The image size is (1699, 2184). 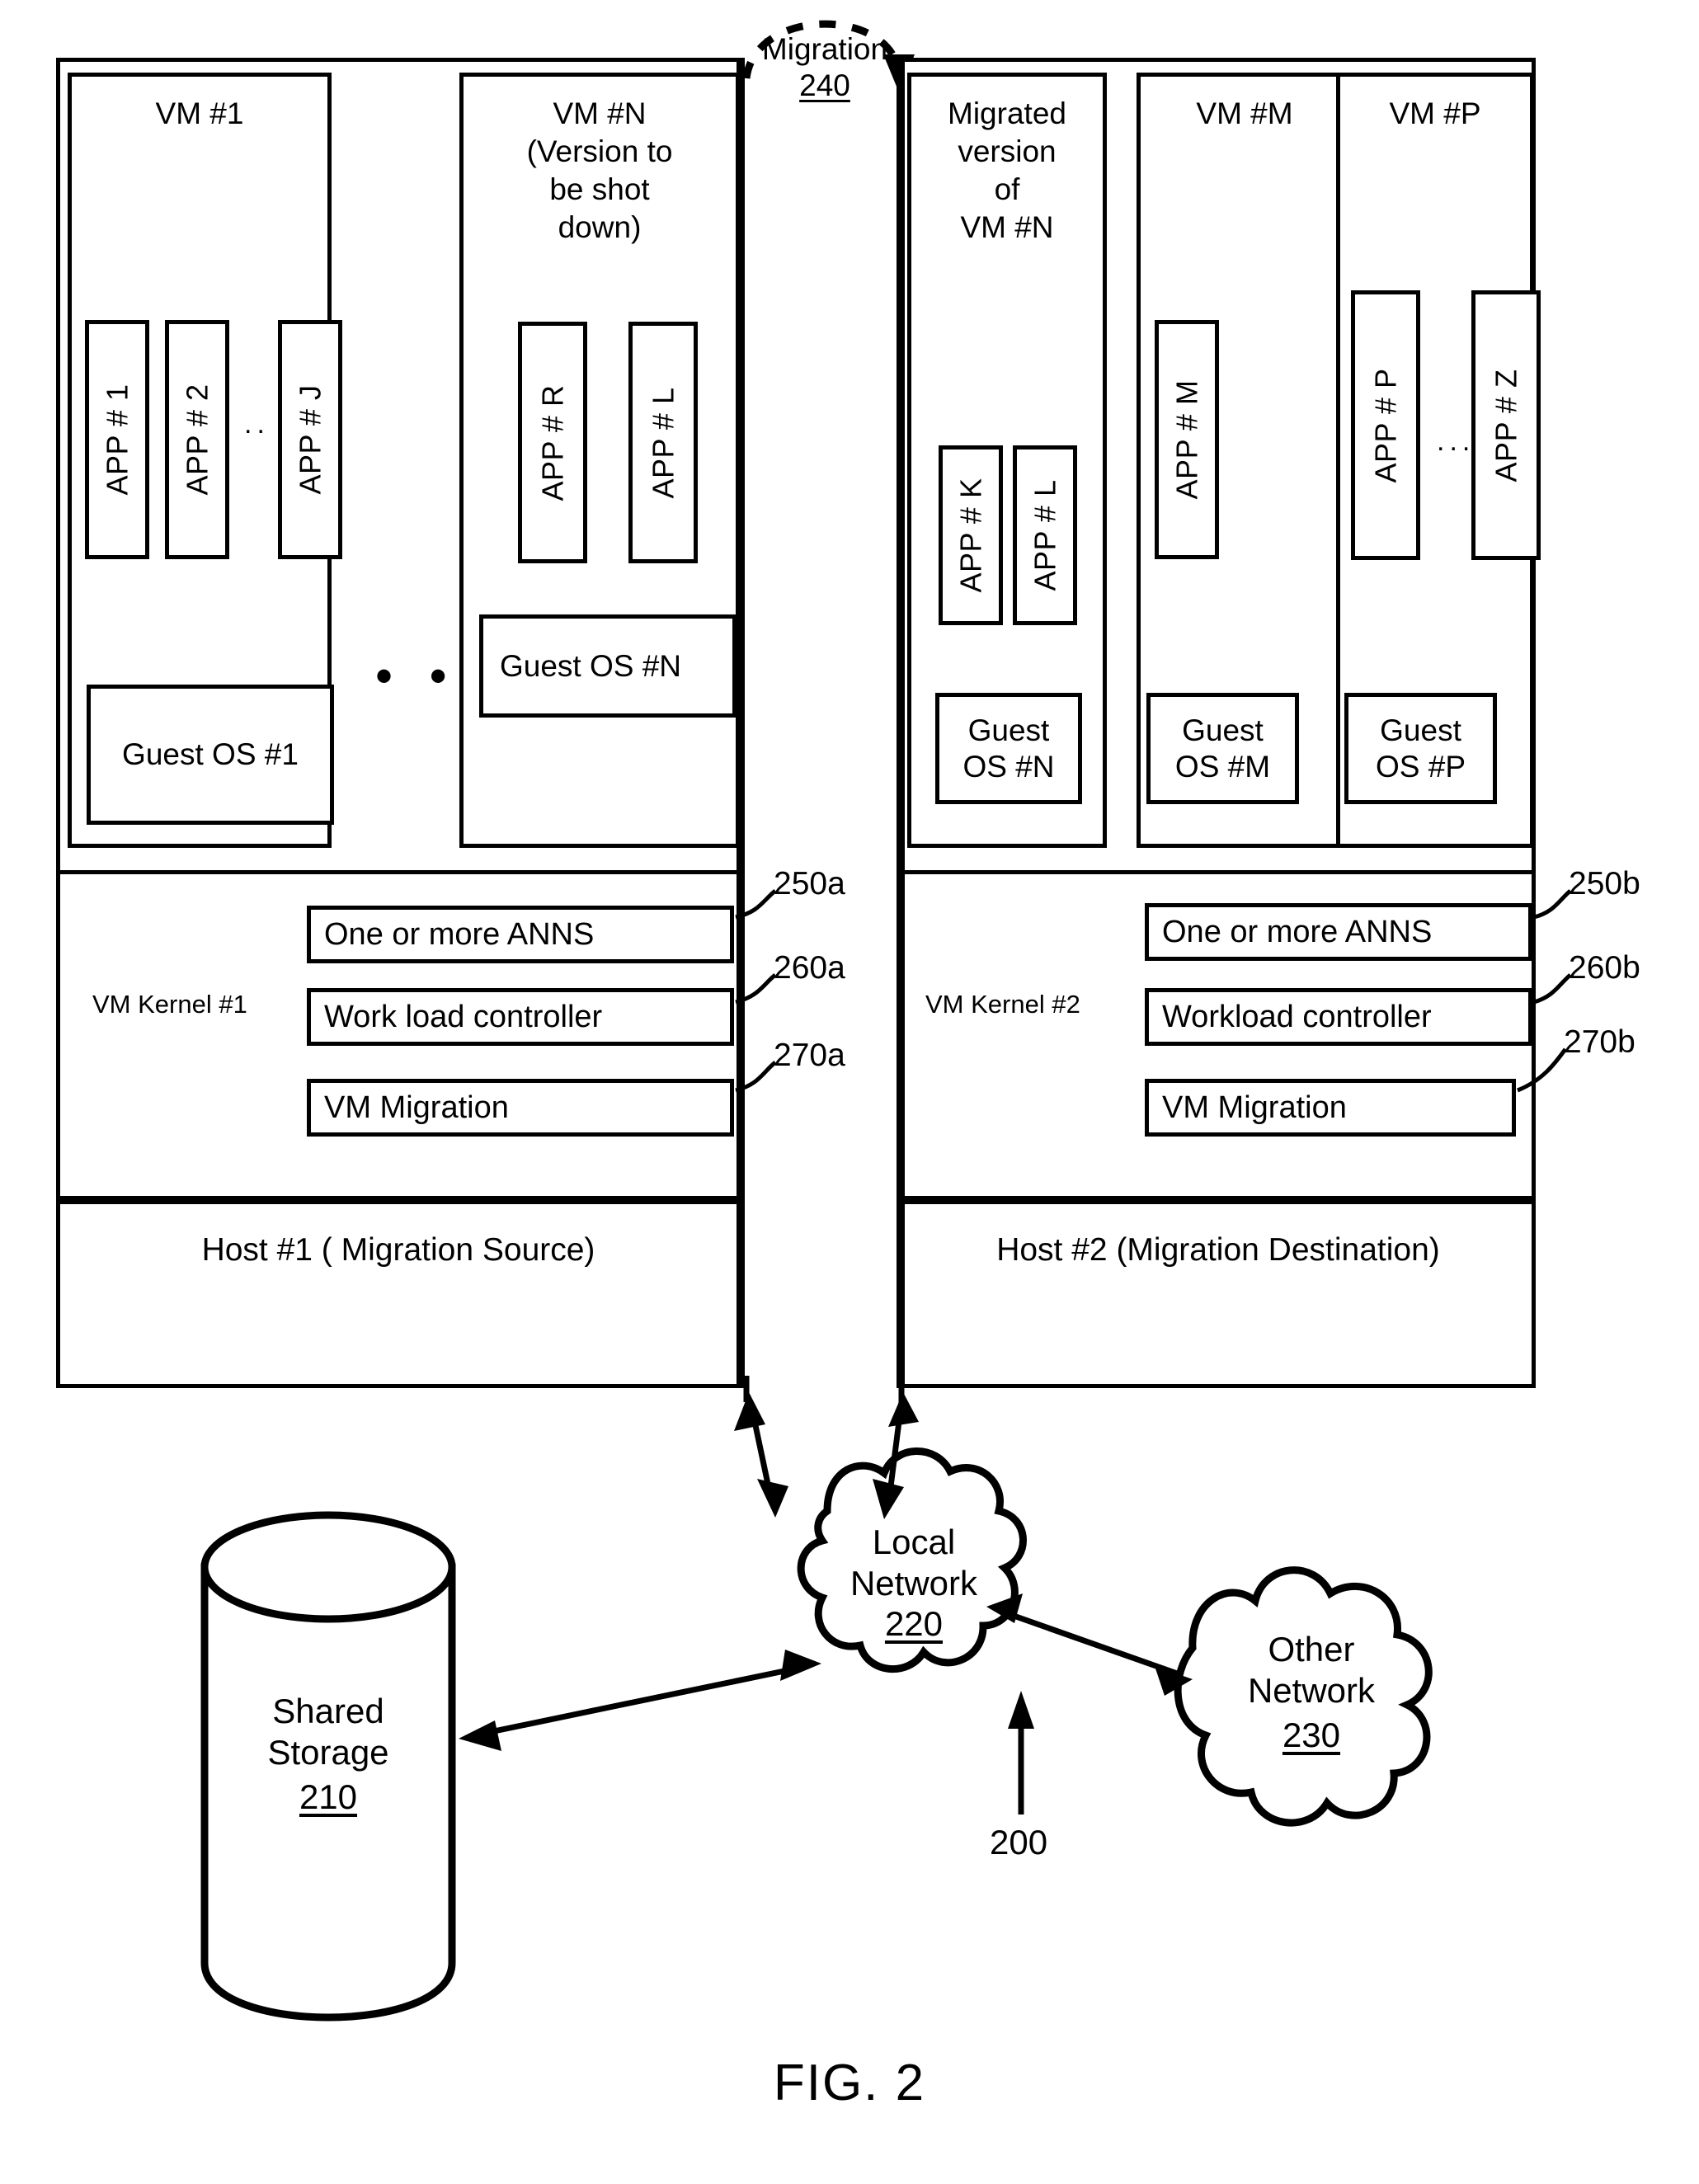 I want to click on figure-caption: FIG. 2, so click(x=849, y=2083).